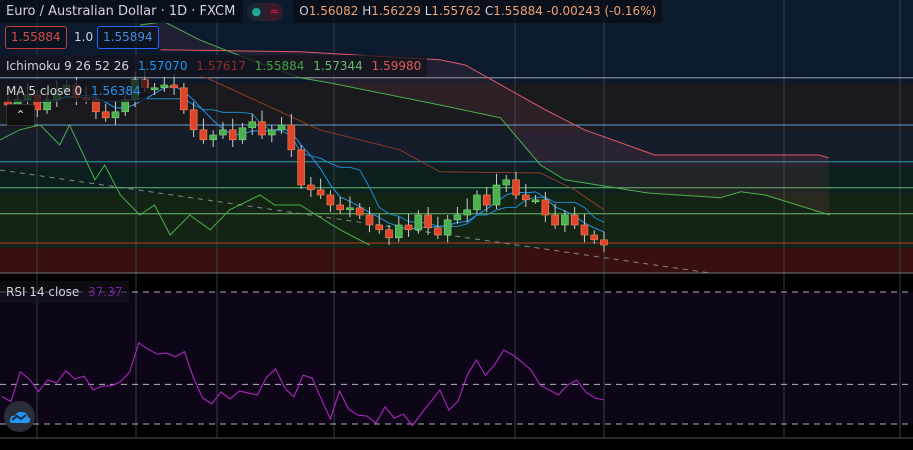 The image size is (913, 450). I want to click on status-pill: ● ≈, so click(265, 11).